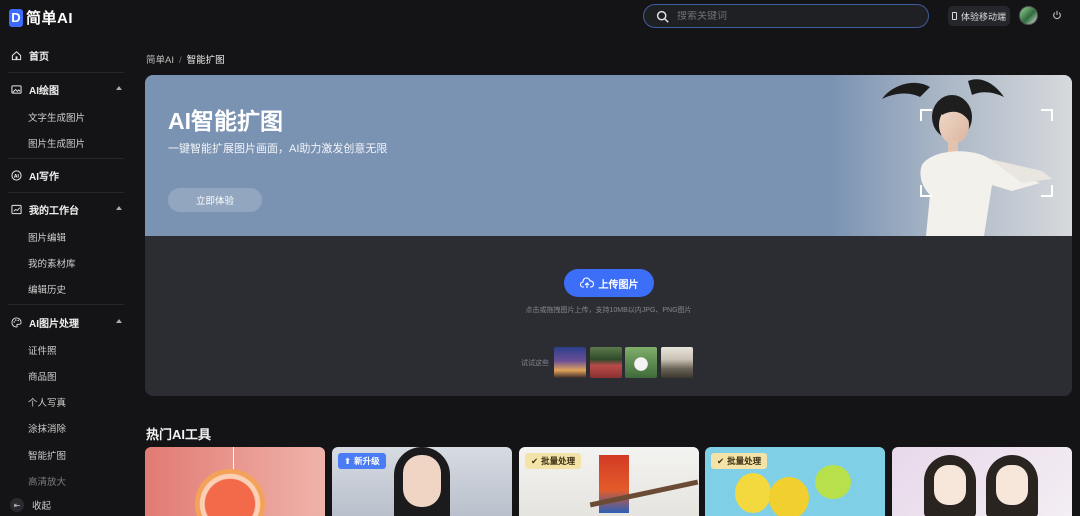 The height and width of the screenshot is (516, 1080). I want to click on image-icon, so click(16, 89).